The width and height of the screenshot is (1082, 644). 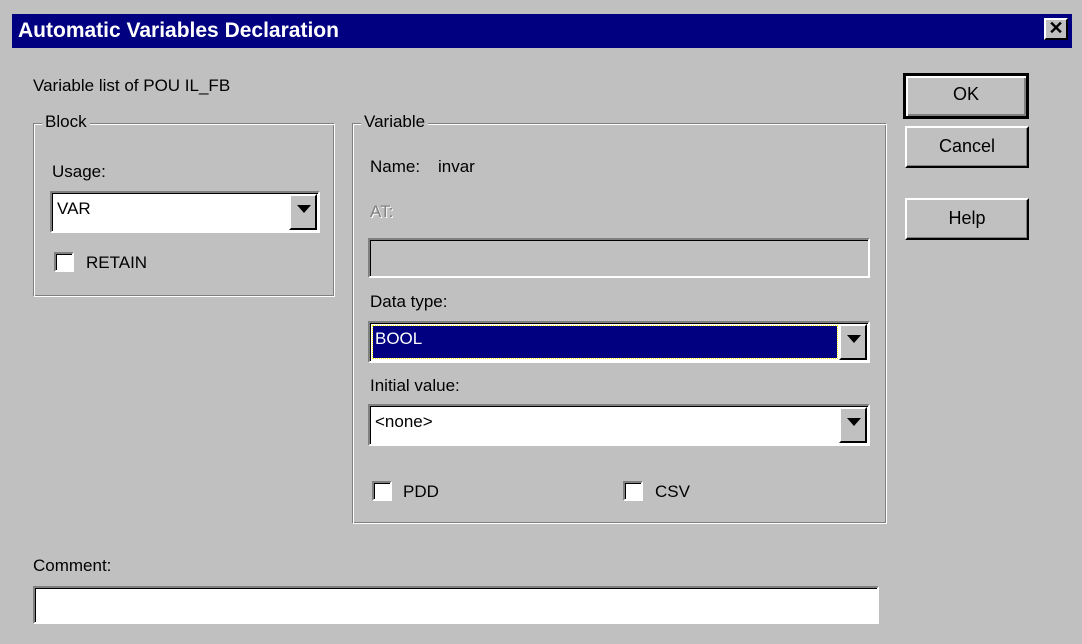 What do you see at coordinates (619, 258) in the screenshot?
I see `at-input` at bounding box center [619, 258].